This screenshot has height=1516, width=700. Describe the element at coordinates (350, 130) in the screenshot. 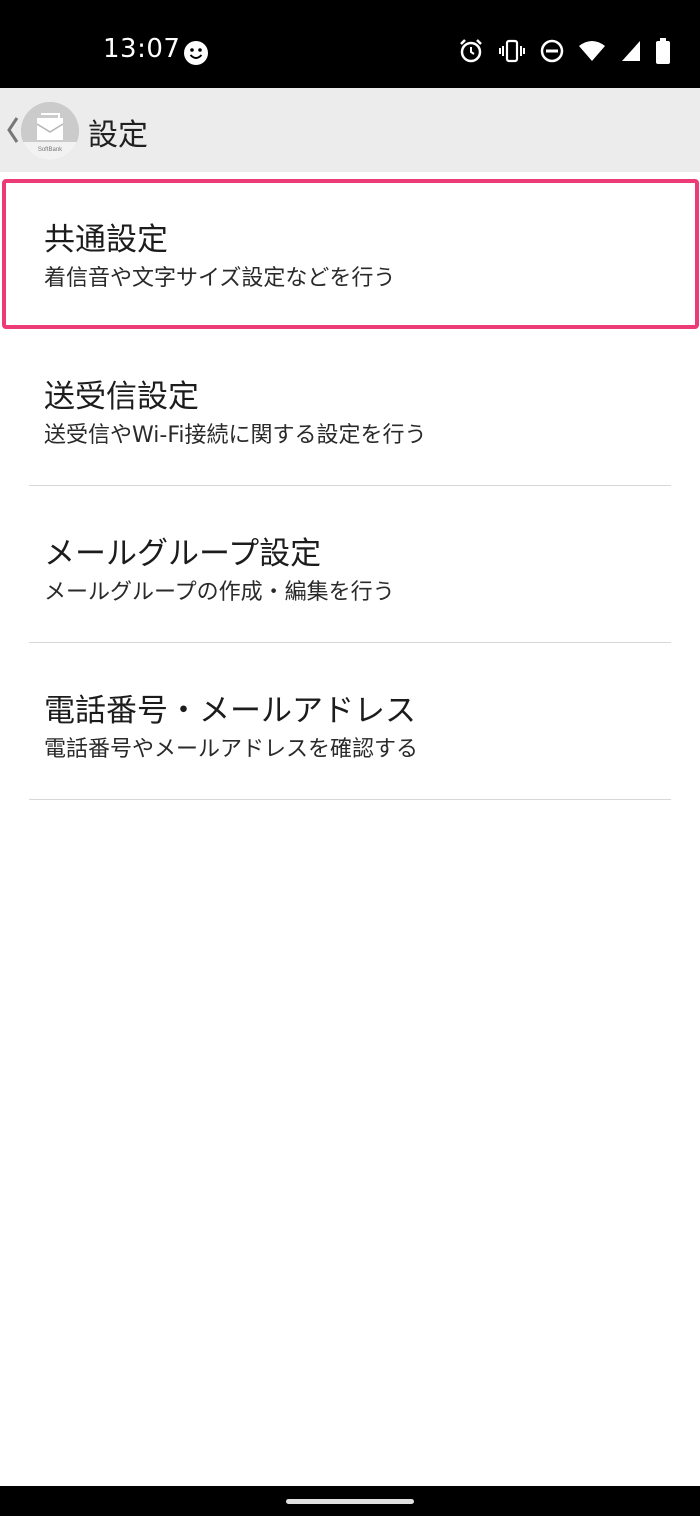

I see `app-bar: SoftBank 設定` at that location.